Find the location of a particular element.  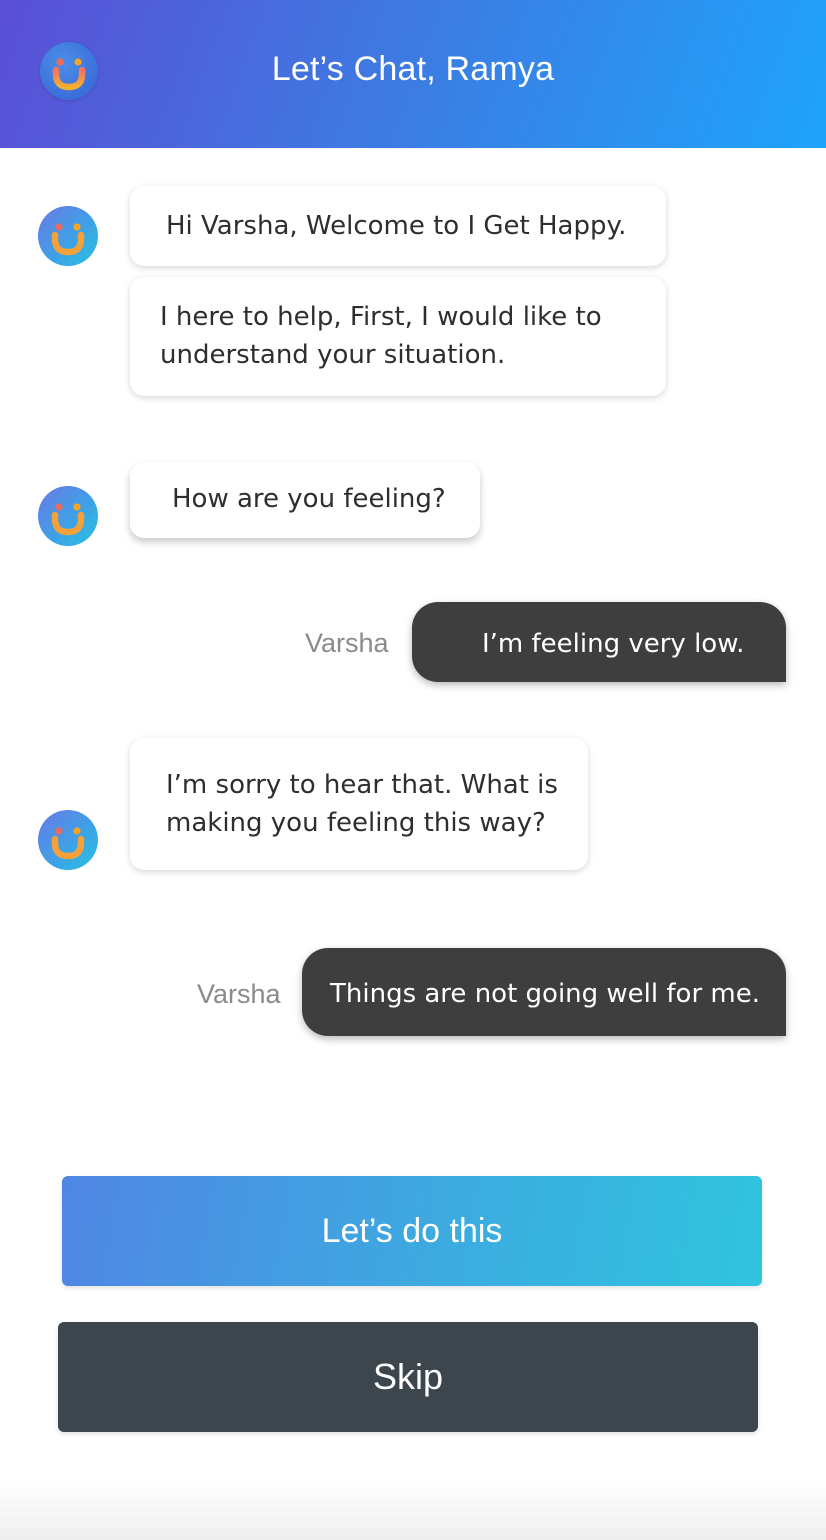

message-text: Hi Varsha, Welcome to I Get Happy. is located at coordinates (396, 226).